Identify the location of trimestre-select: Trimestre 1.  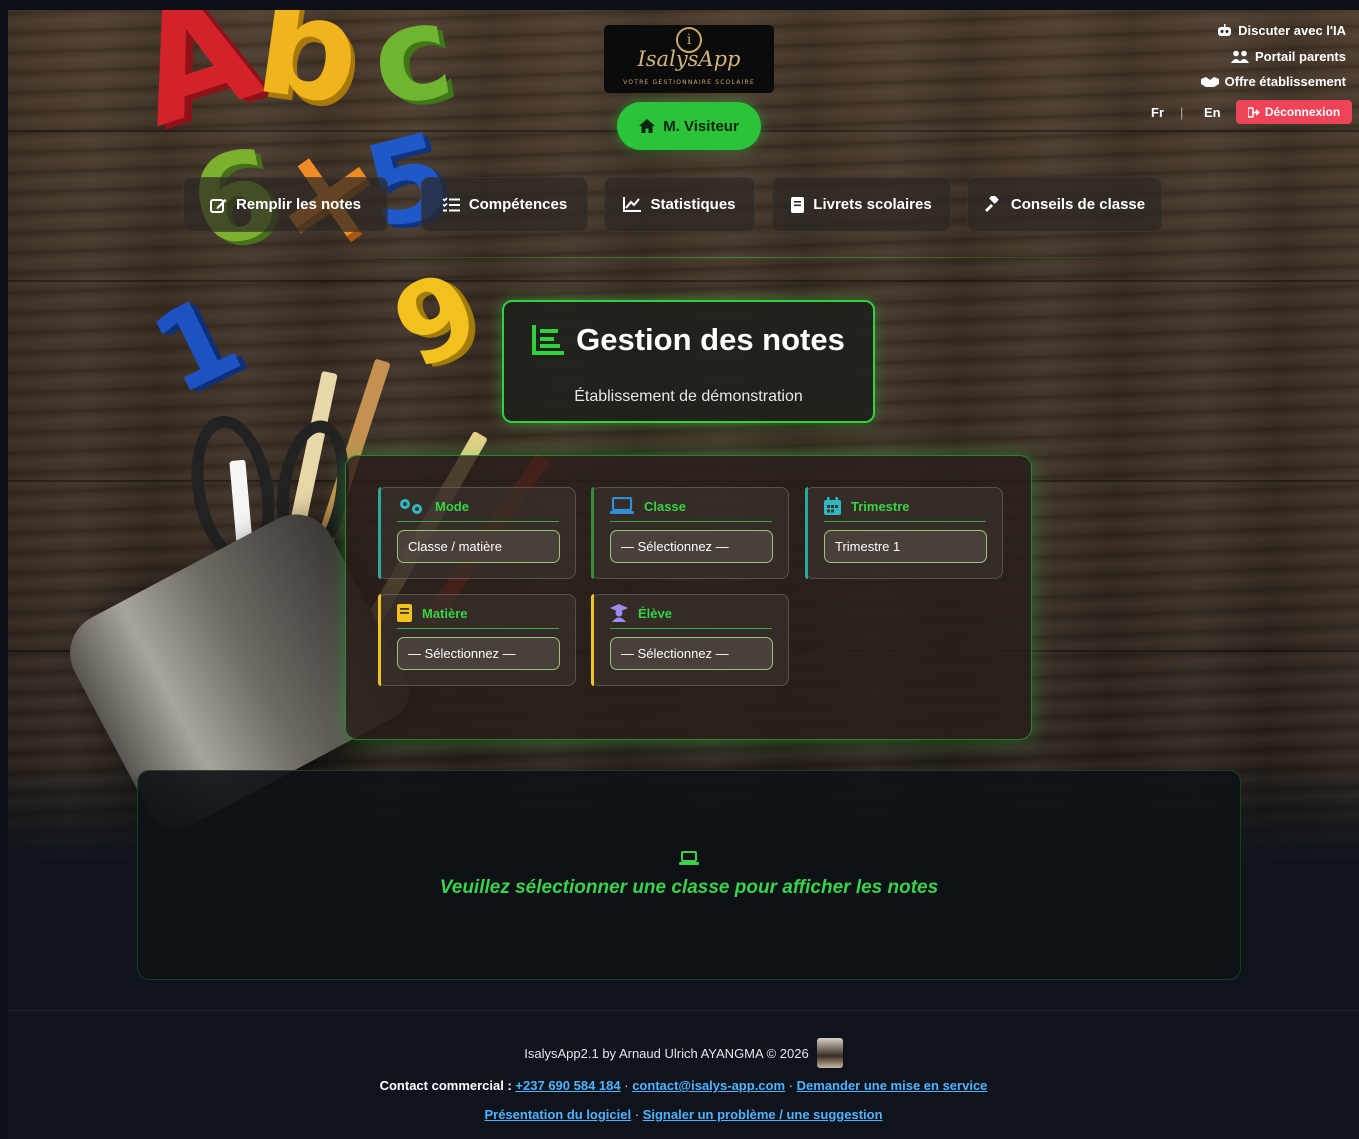
(905, 546).